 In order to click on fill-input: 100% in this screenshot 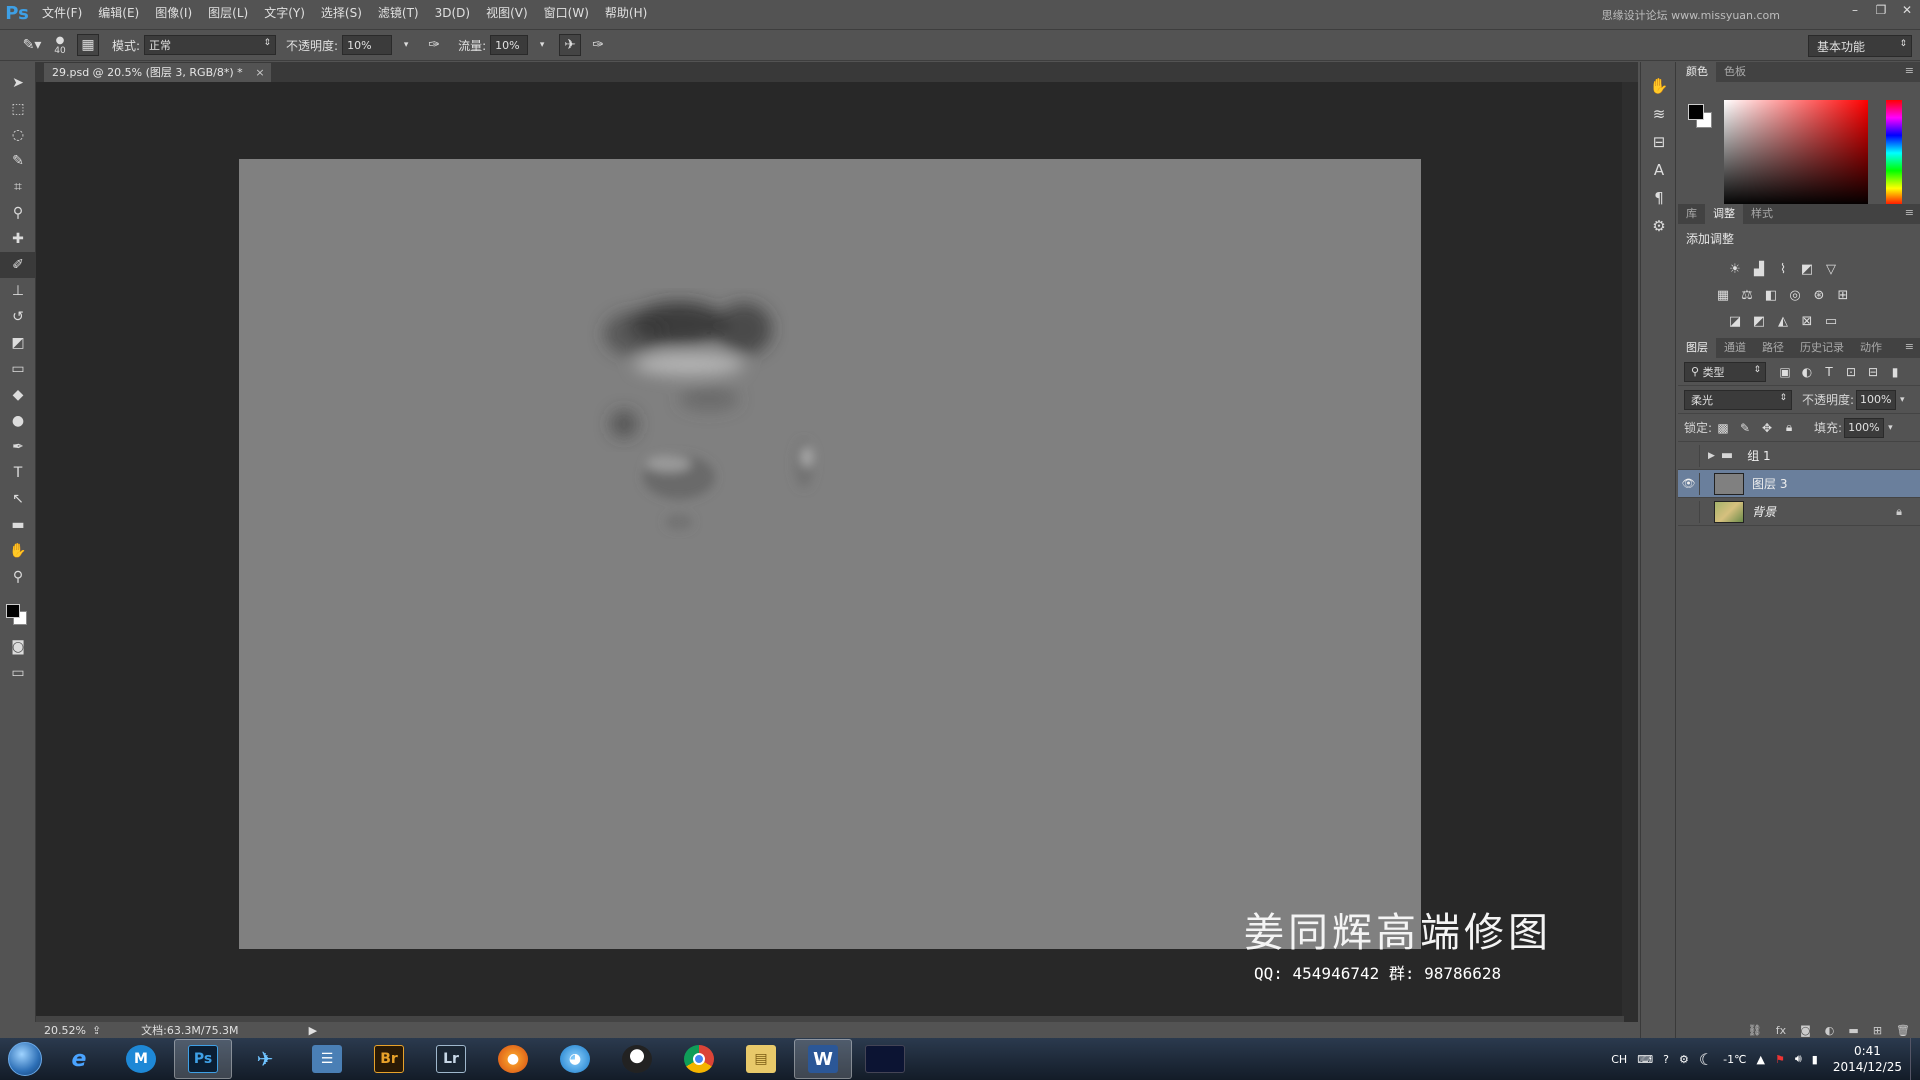, I will do `click(1864, 427)`.